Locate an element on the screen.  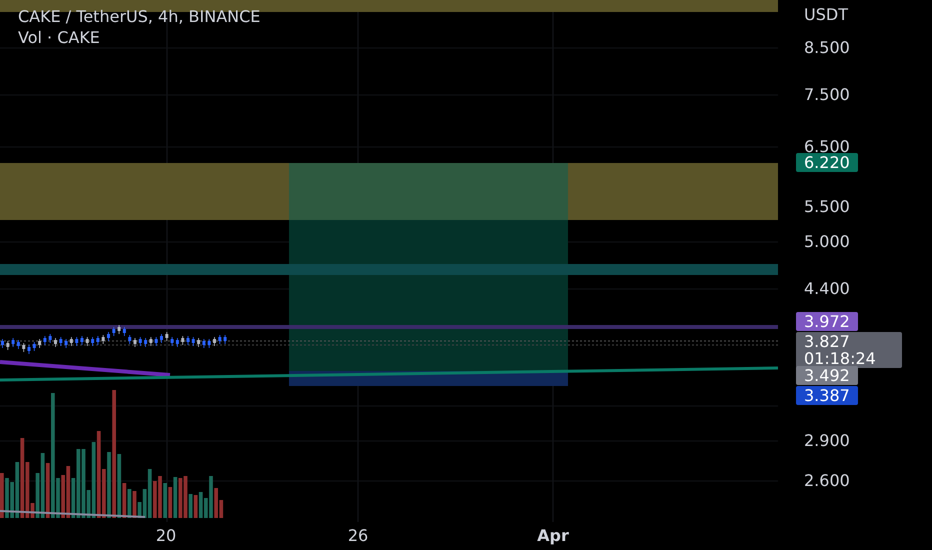
price-label: 2.600 is located at coordinates (827, 481).